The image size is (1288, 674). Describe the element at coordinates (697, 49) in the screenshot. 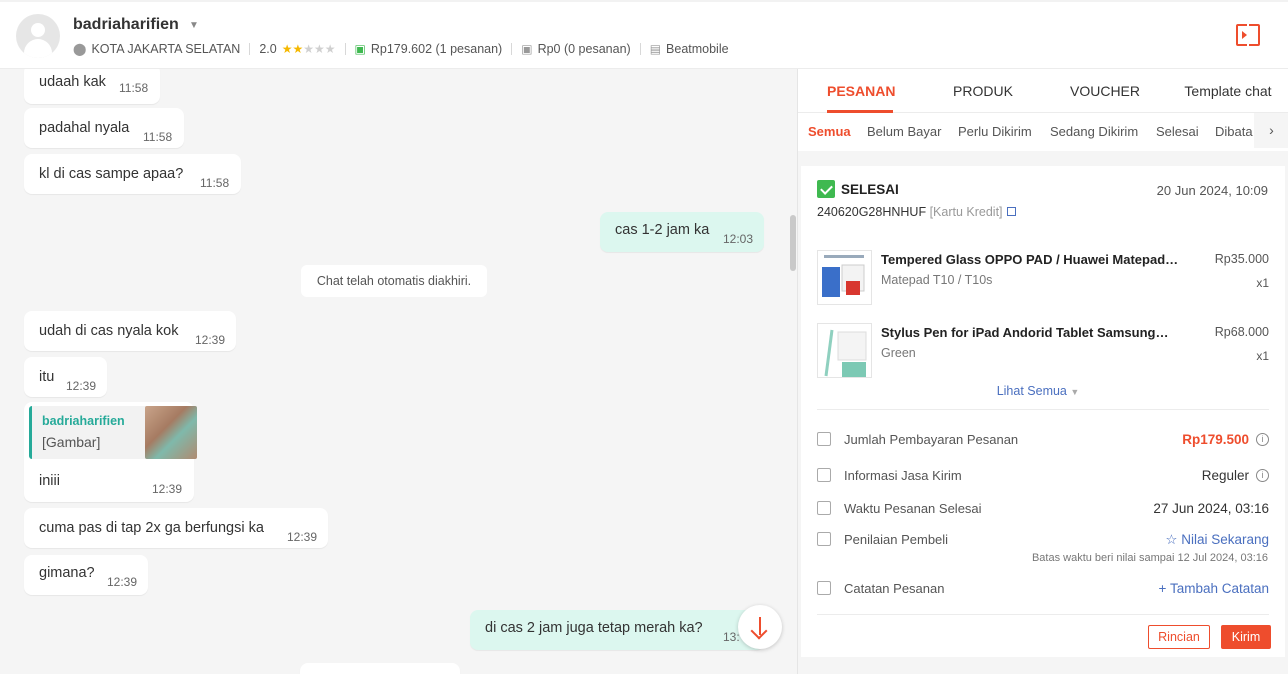

I see `shop-name: Beatmobile` at that location.